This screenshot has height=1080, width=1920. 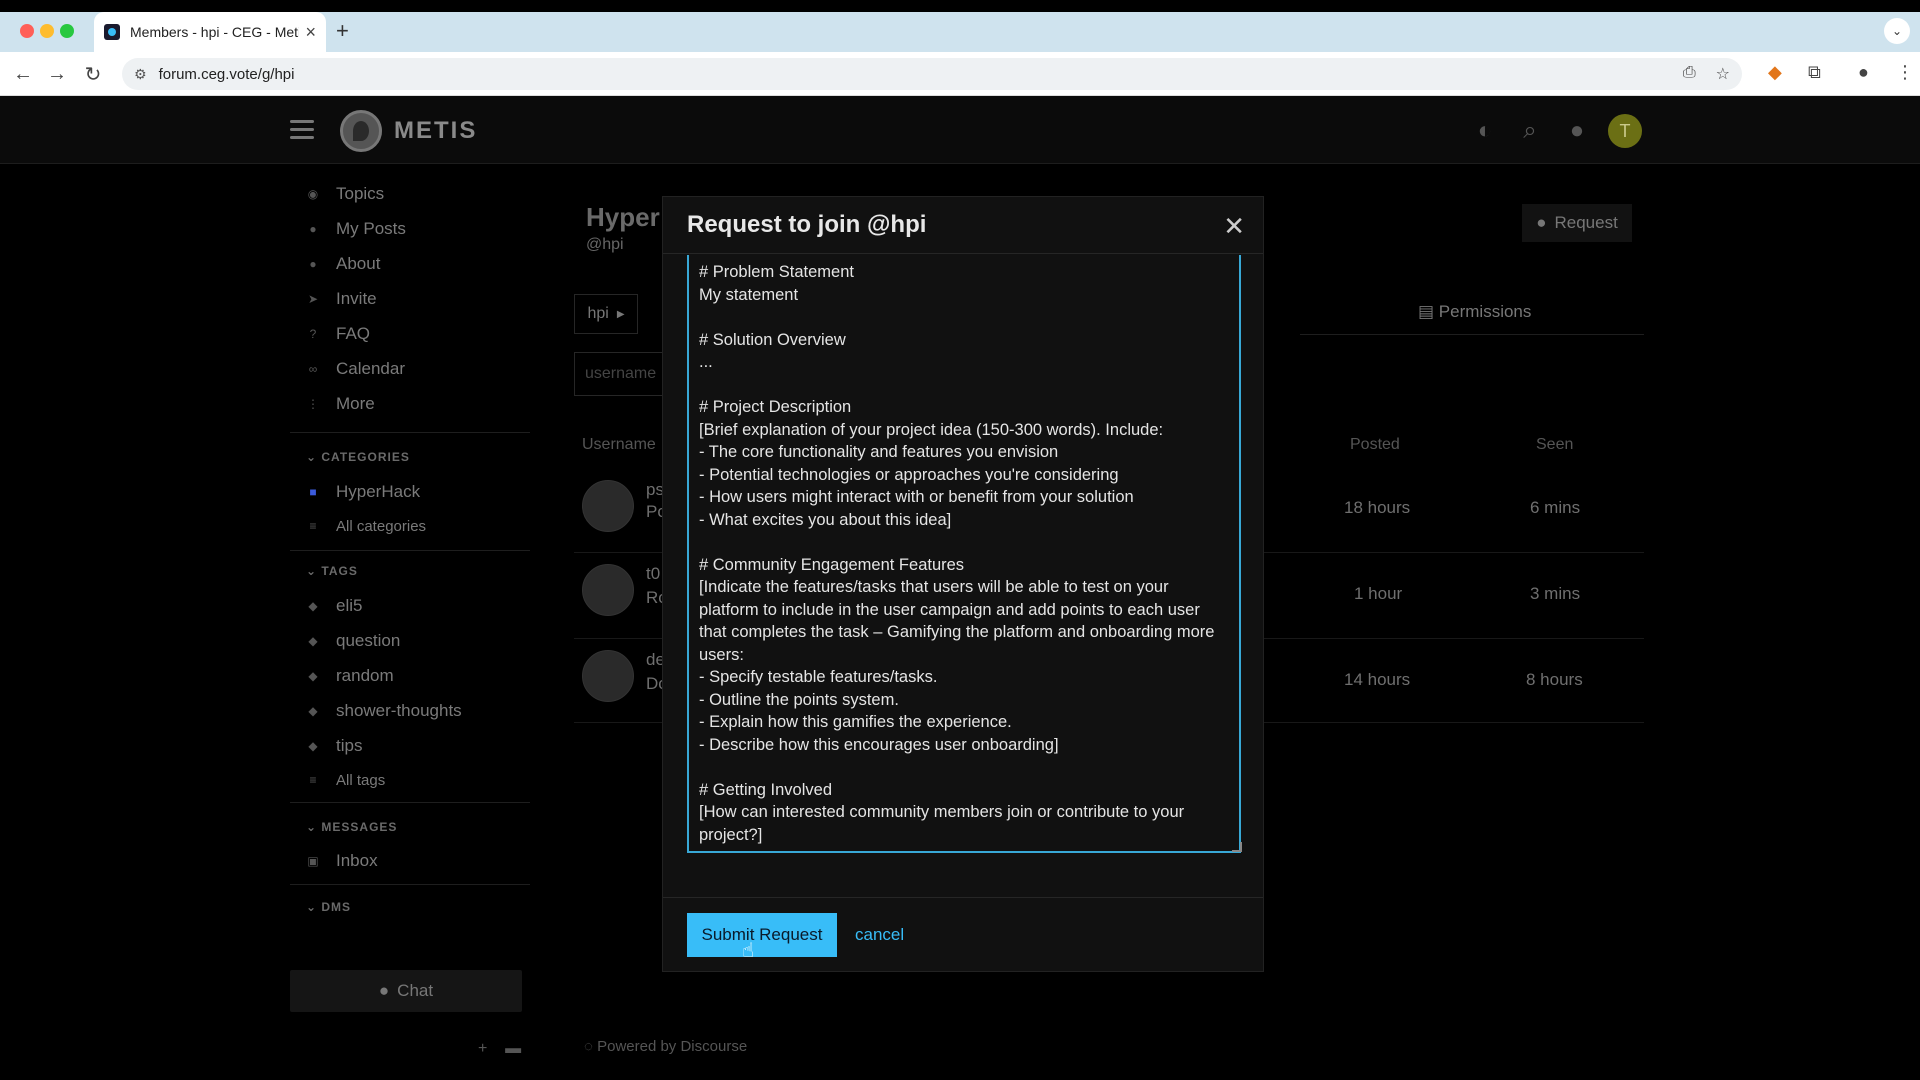 What do you see at coordinates (1689, 74) in the screenshot?
I see `install-app-icon: ⎙` at bounding box center [1689, 74].